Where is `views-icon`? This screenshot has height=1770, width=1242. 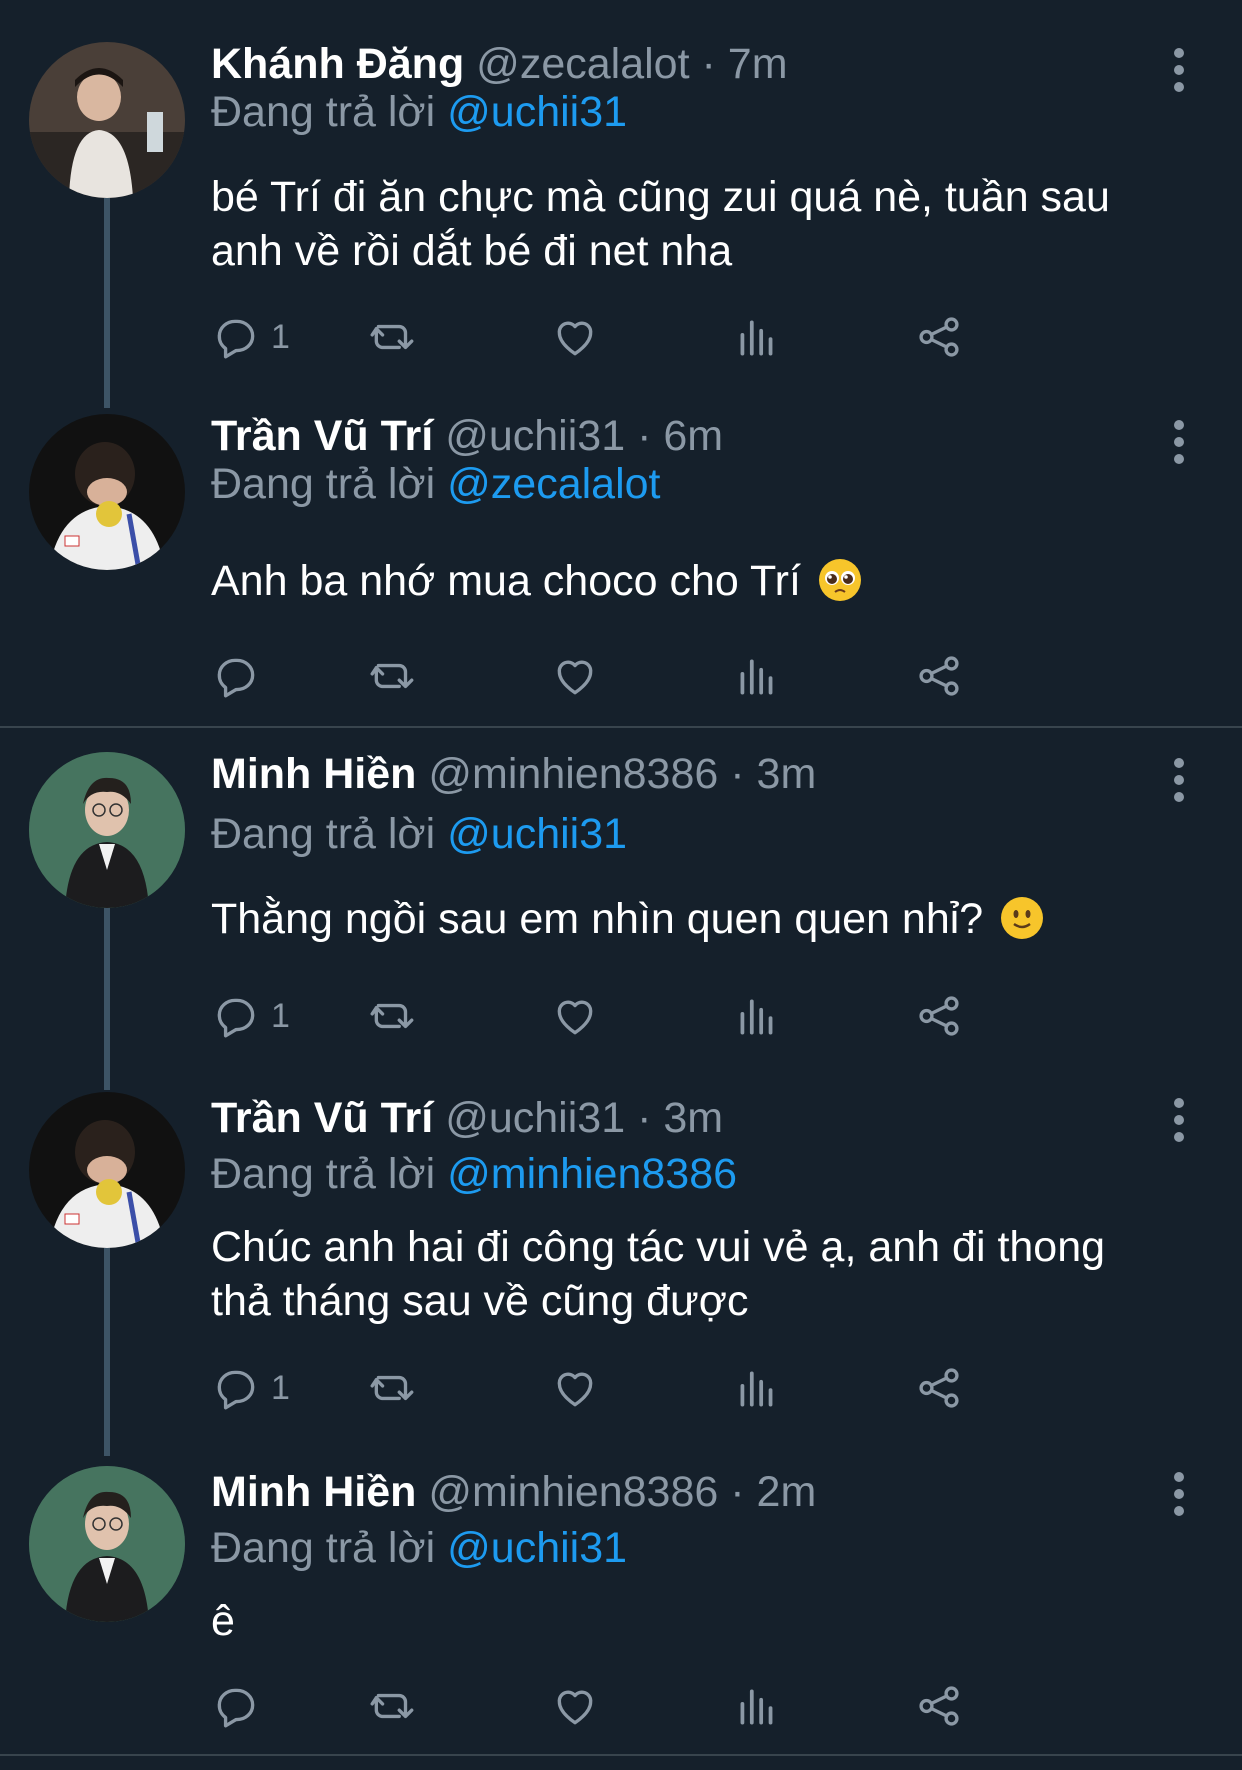
views-icon is located at coordinates (757, 1388).